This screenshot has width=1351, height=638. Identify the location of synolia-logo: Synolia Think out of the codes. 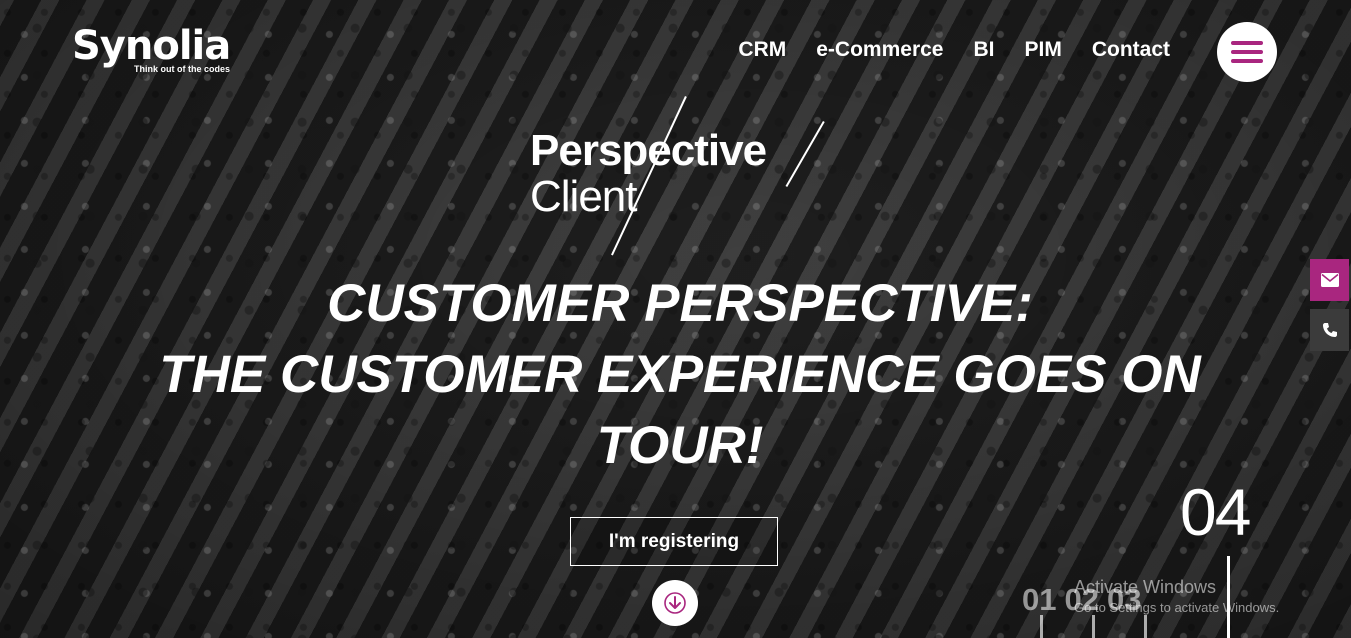
(151, 48).